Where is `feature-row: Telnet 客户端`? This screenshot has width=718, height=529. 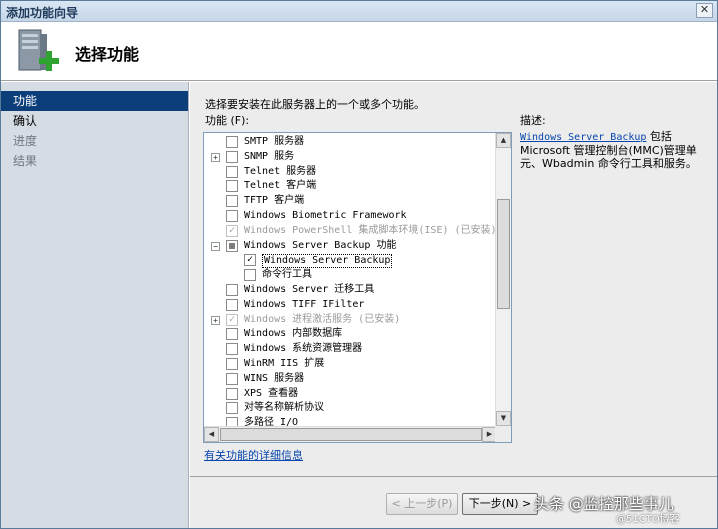 feature-row: Telnet 客户端 is located at coordinates (350, 186).